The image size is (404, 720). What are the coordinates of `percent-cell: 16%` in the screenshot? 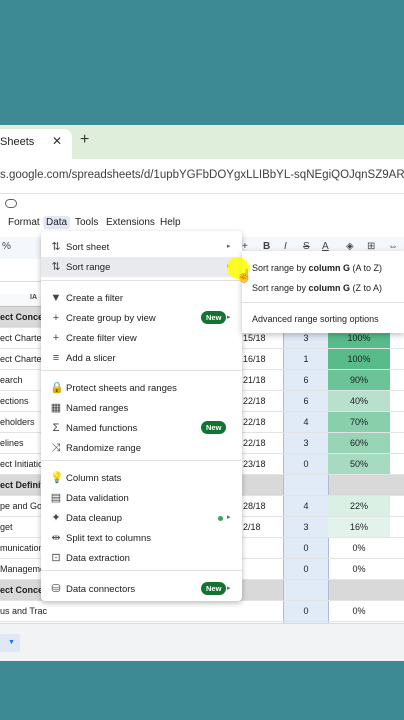 It's located at (359, 527).